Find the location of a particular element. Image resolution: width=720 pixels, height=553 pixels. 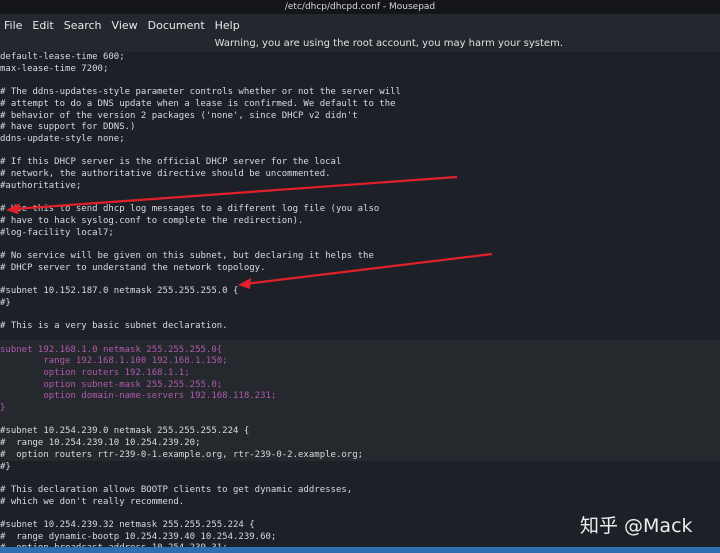

menu-view: View is located at coordinates (125, 25).